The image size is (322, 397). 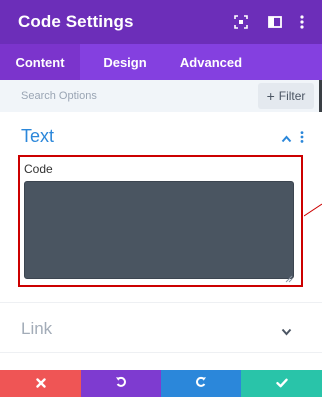 What do you see at coordinates (292, 96) in the screenshot?
I see `filter-label: Filter` at bounding box center [292, 96].